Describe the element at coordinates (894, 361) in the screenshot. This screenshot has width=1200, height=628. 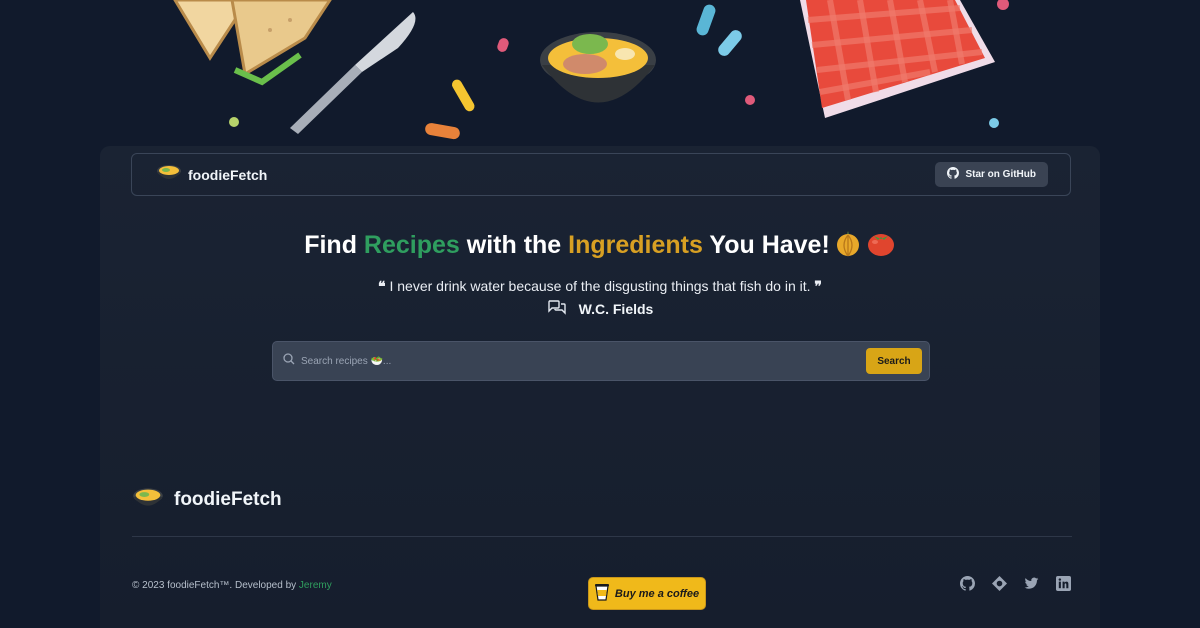
I see `search-button: Search` at that location.